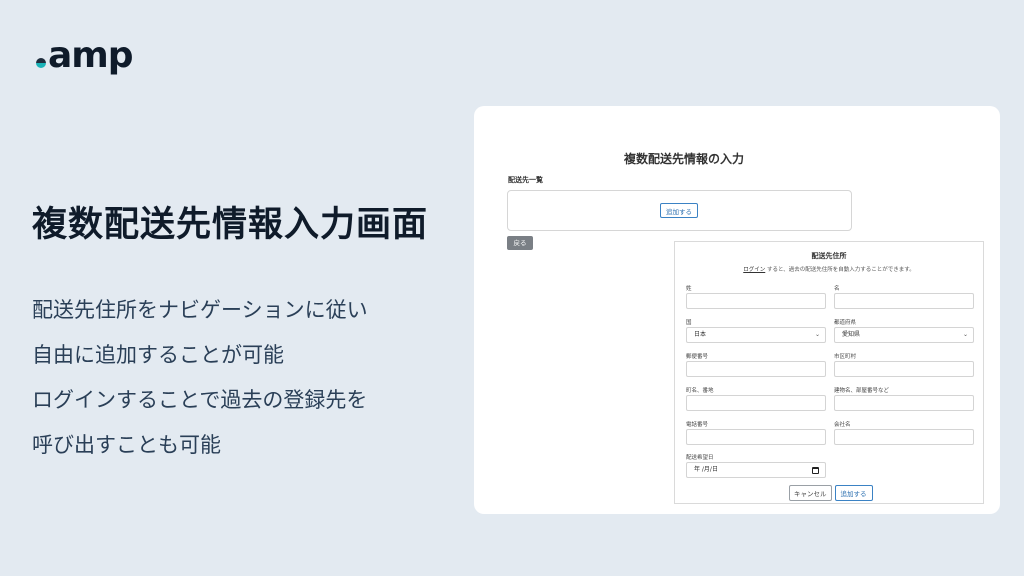  I want to click on field-label: 国, so click(689, 323).